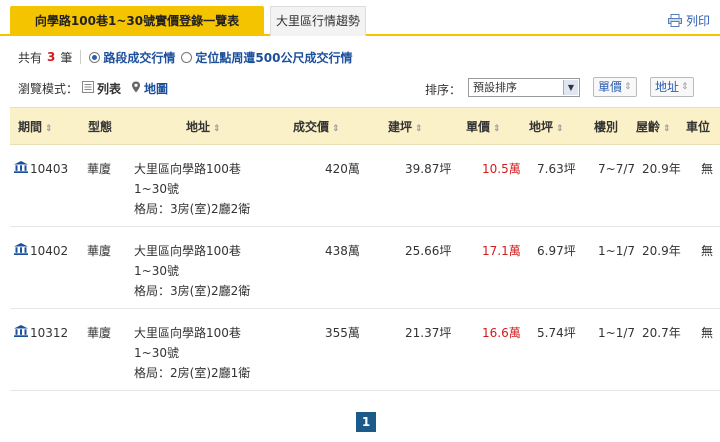 Image resolution: width=720 pixels, height=442 pixels. What do you see at coordinates (617, 251) in the screenshot?
I see `floor-cell: 1~1/7` at bounding box center [617, 251].